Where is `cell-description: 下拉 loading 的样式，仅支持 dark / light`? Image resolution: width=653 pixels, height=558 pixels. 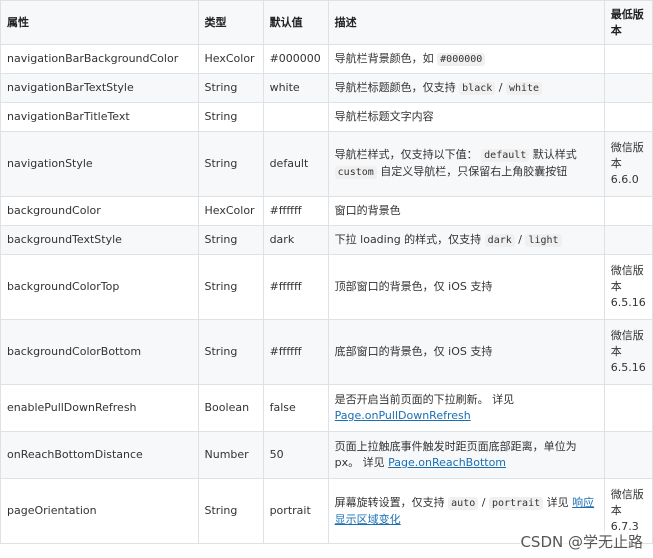
cell-description: 下拉 loading 的样式，仅支持 dark / light is located at coordinates (466, 240).